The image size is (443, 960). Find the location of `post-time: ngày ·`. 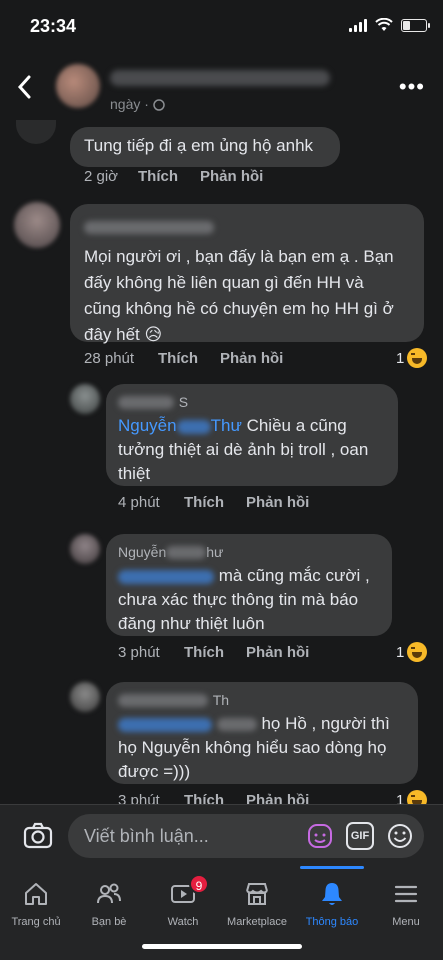

post-time: ngày · is located at coordinates (137, 104).